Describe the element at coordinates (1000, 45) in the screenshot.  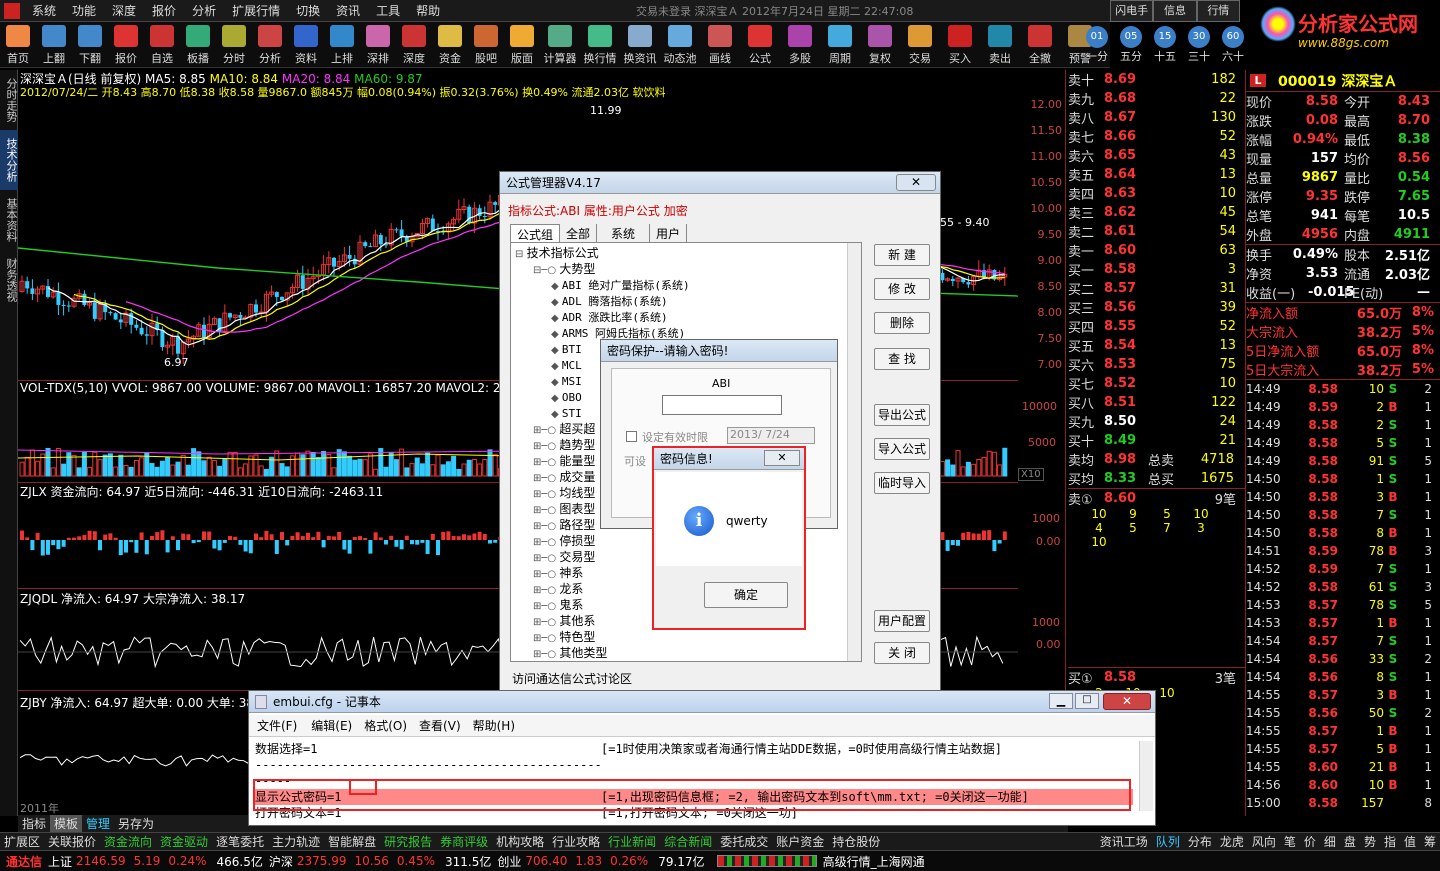
I see `toolbar-26-button: 卖出` at that location.